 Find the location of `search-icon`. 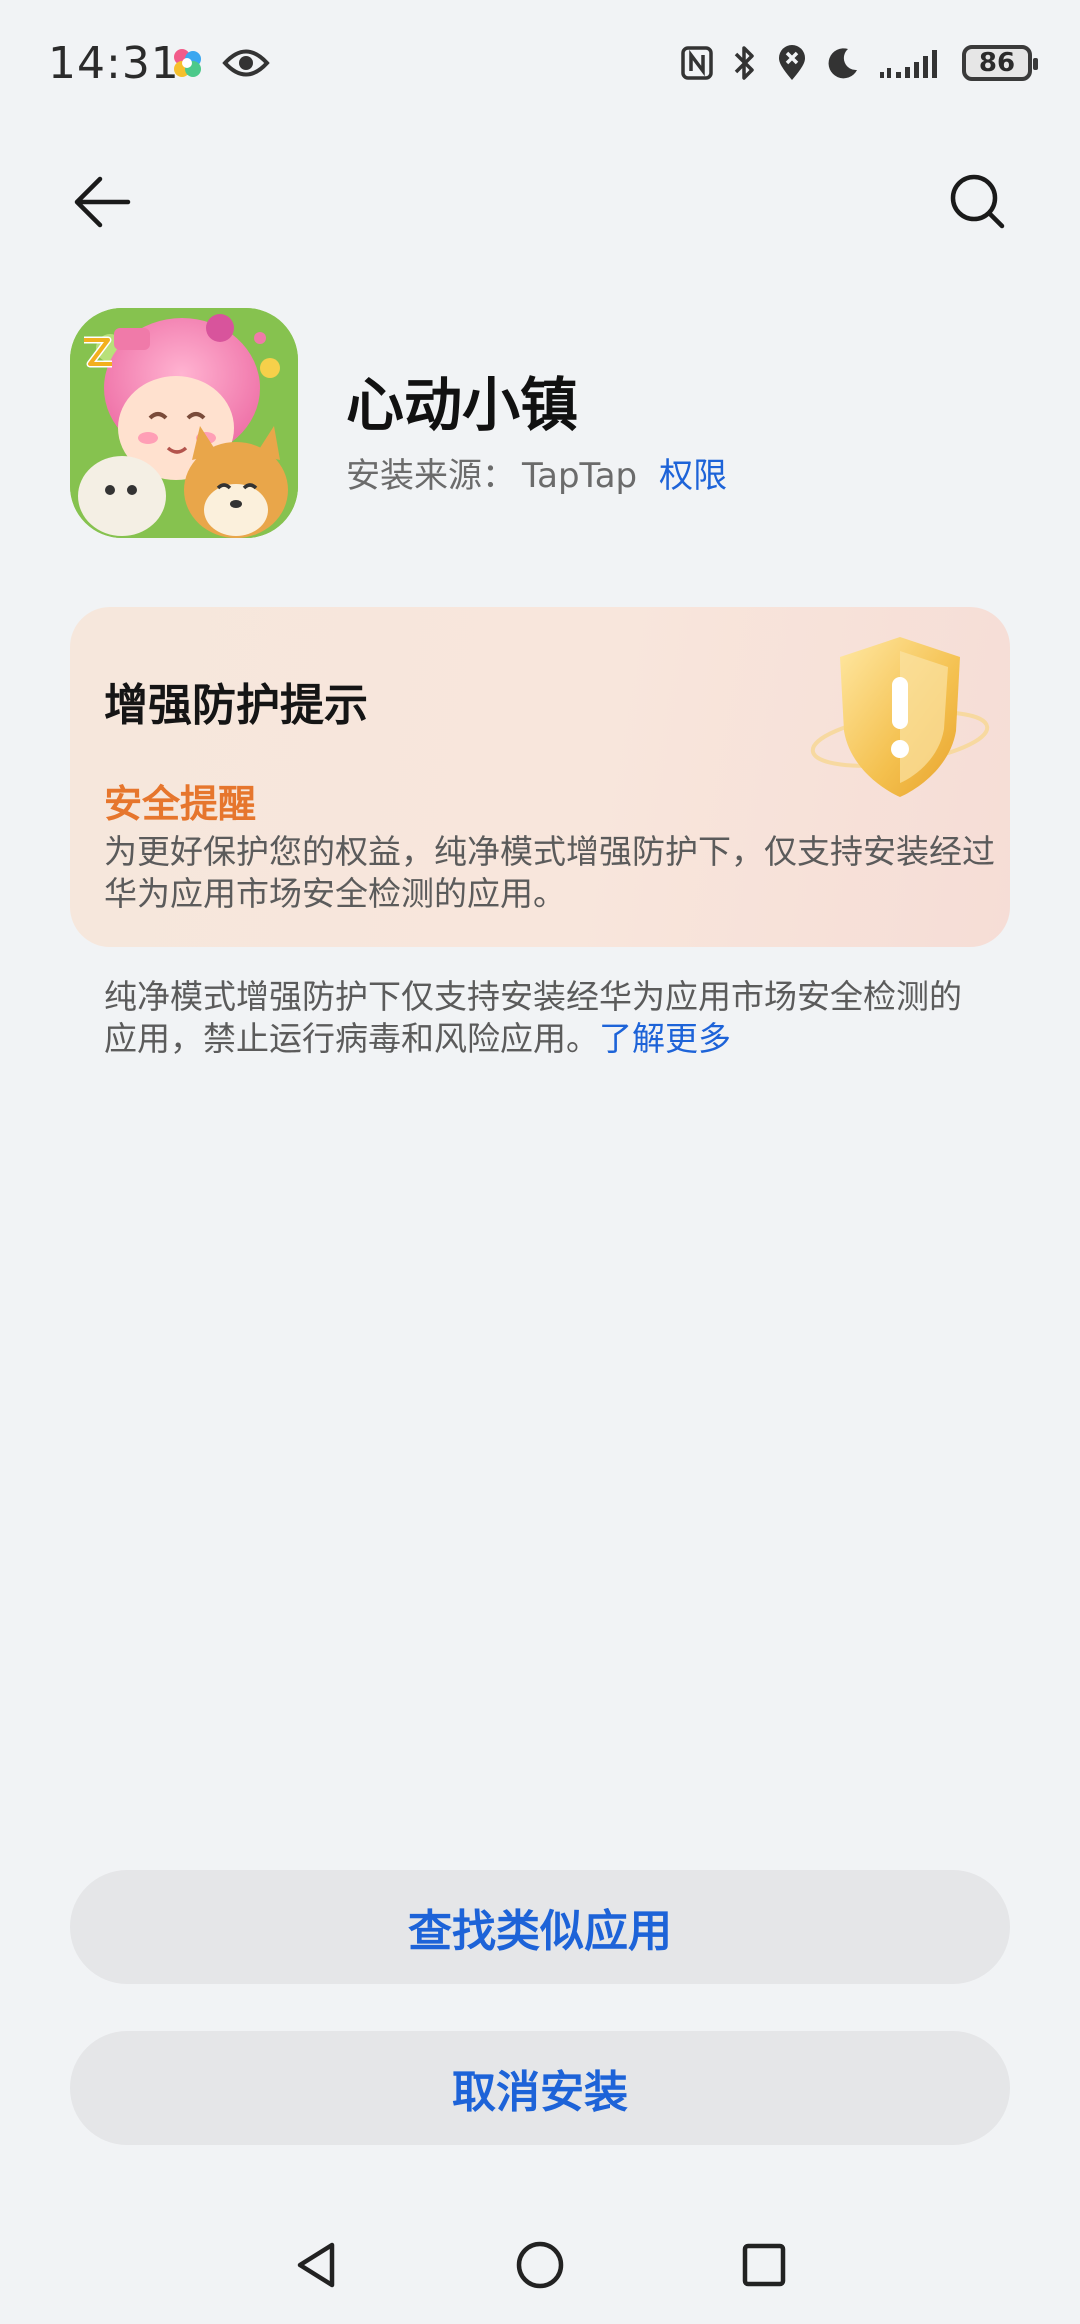

search-icon is located at coordinates (977, 201).